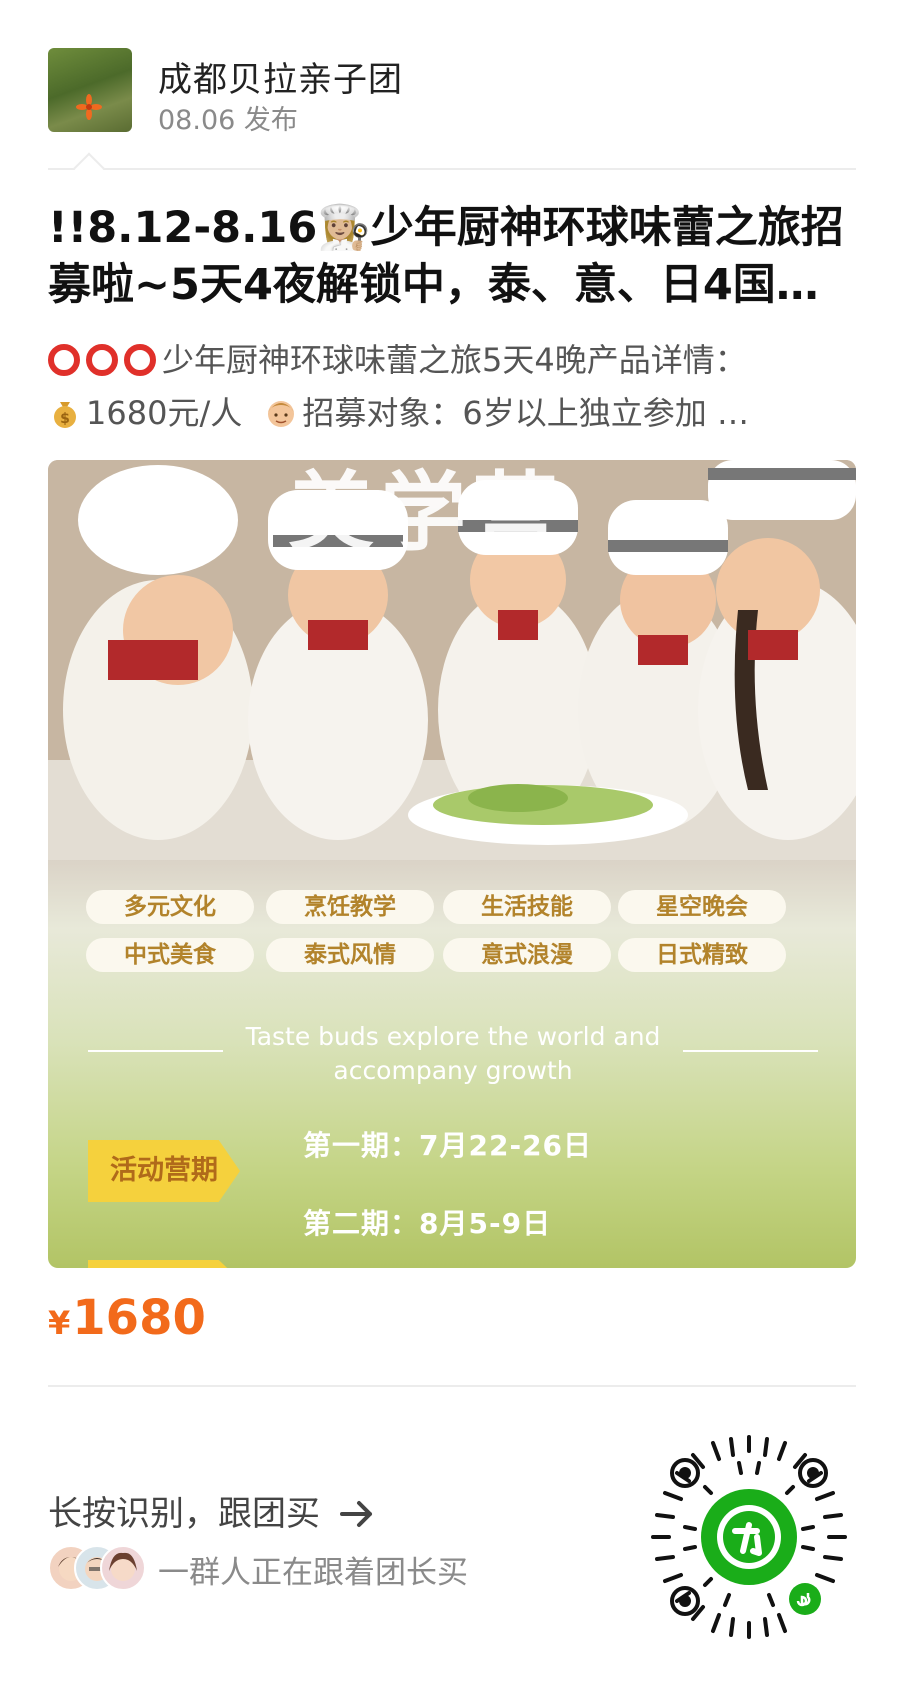 The width and height of the screenshot is (900, 1686). Describe the element at coordinates (280, 76) in the screenshot. I see `author-name: 成都贝拉亲子团` at that location.